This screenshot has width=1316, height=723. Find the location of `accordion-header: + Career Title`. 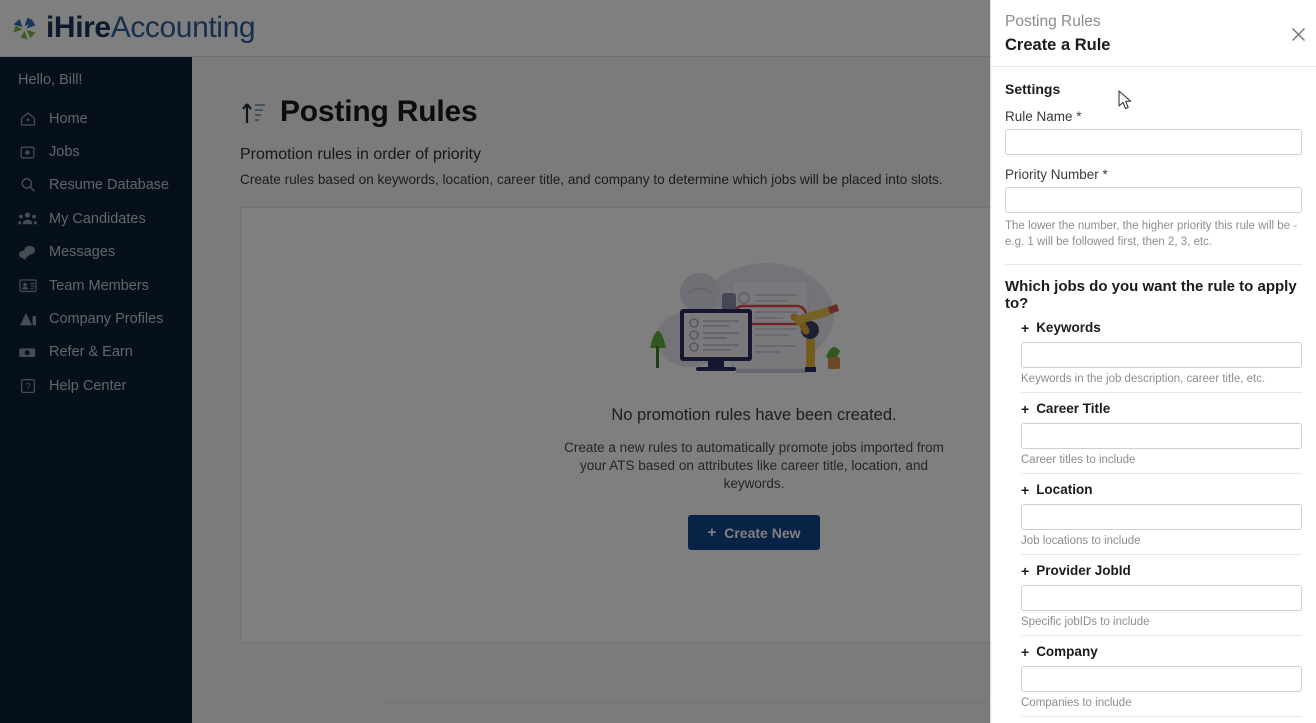

accordion-header: + Career Title is located at coordinates (1161, 408).